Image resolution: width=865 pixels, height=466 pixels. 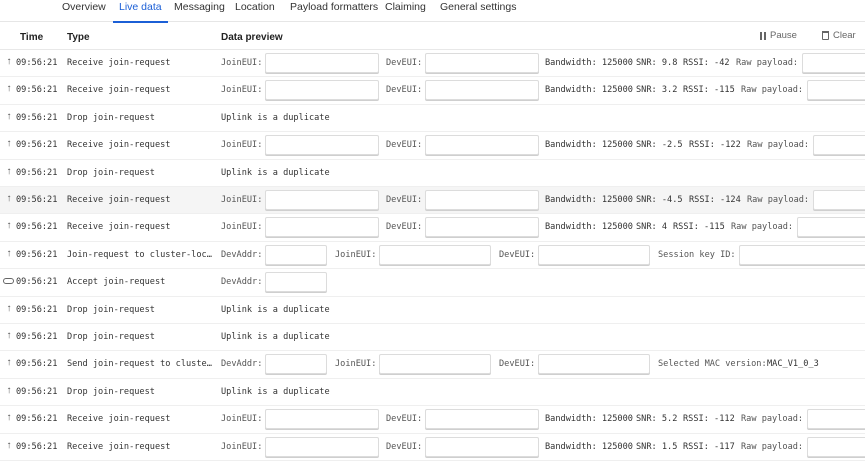 I want to click on table-header: Time Type Data preview Pause Clear, so click(x=432, y=38).